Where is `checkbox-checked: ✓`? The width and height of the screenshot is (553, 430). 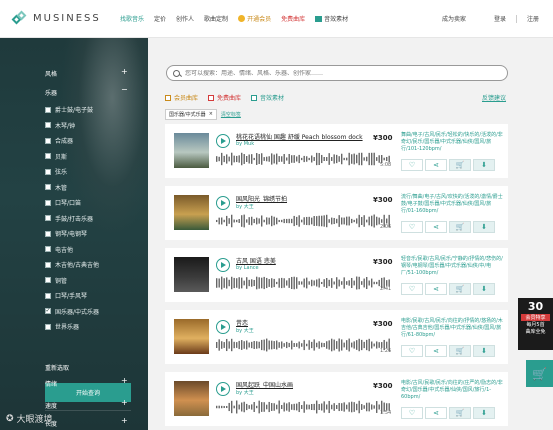
checkbox-checked: ✓ is located at coordinates (48, 311).